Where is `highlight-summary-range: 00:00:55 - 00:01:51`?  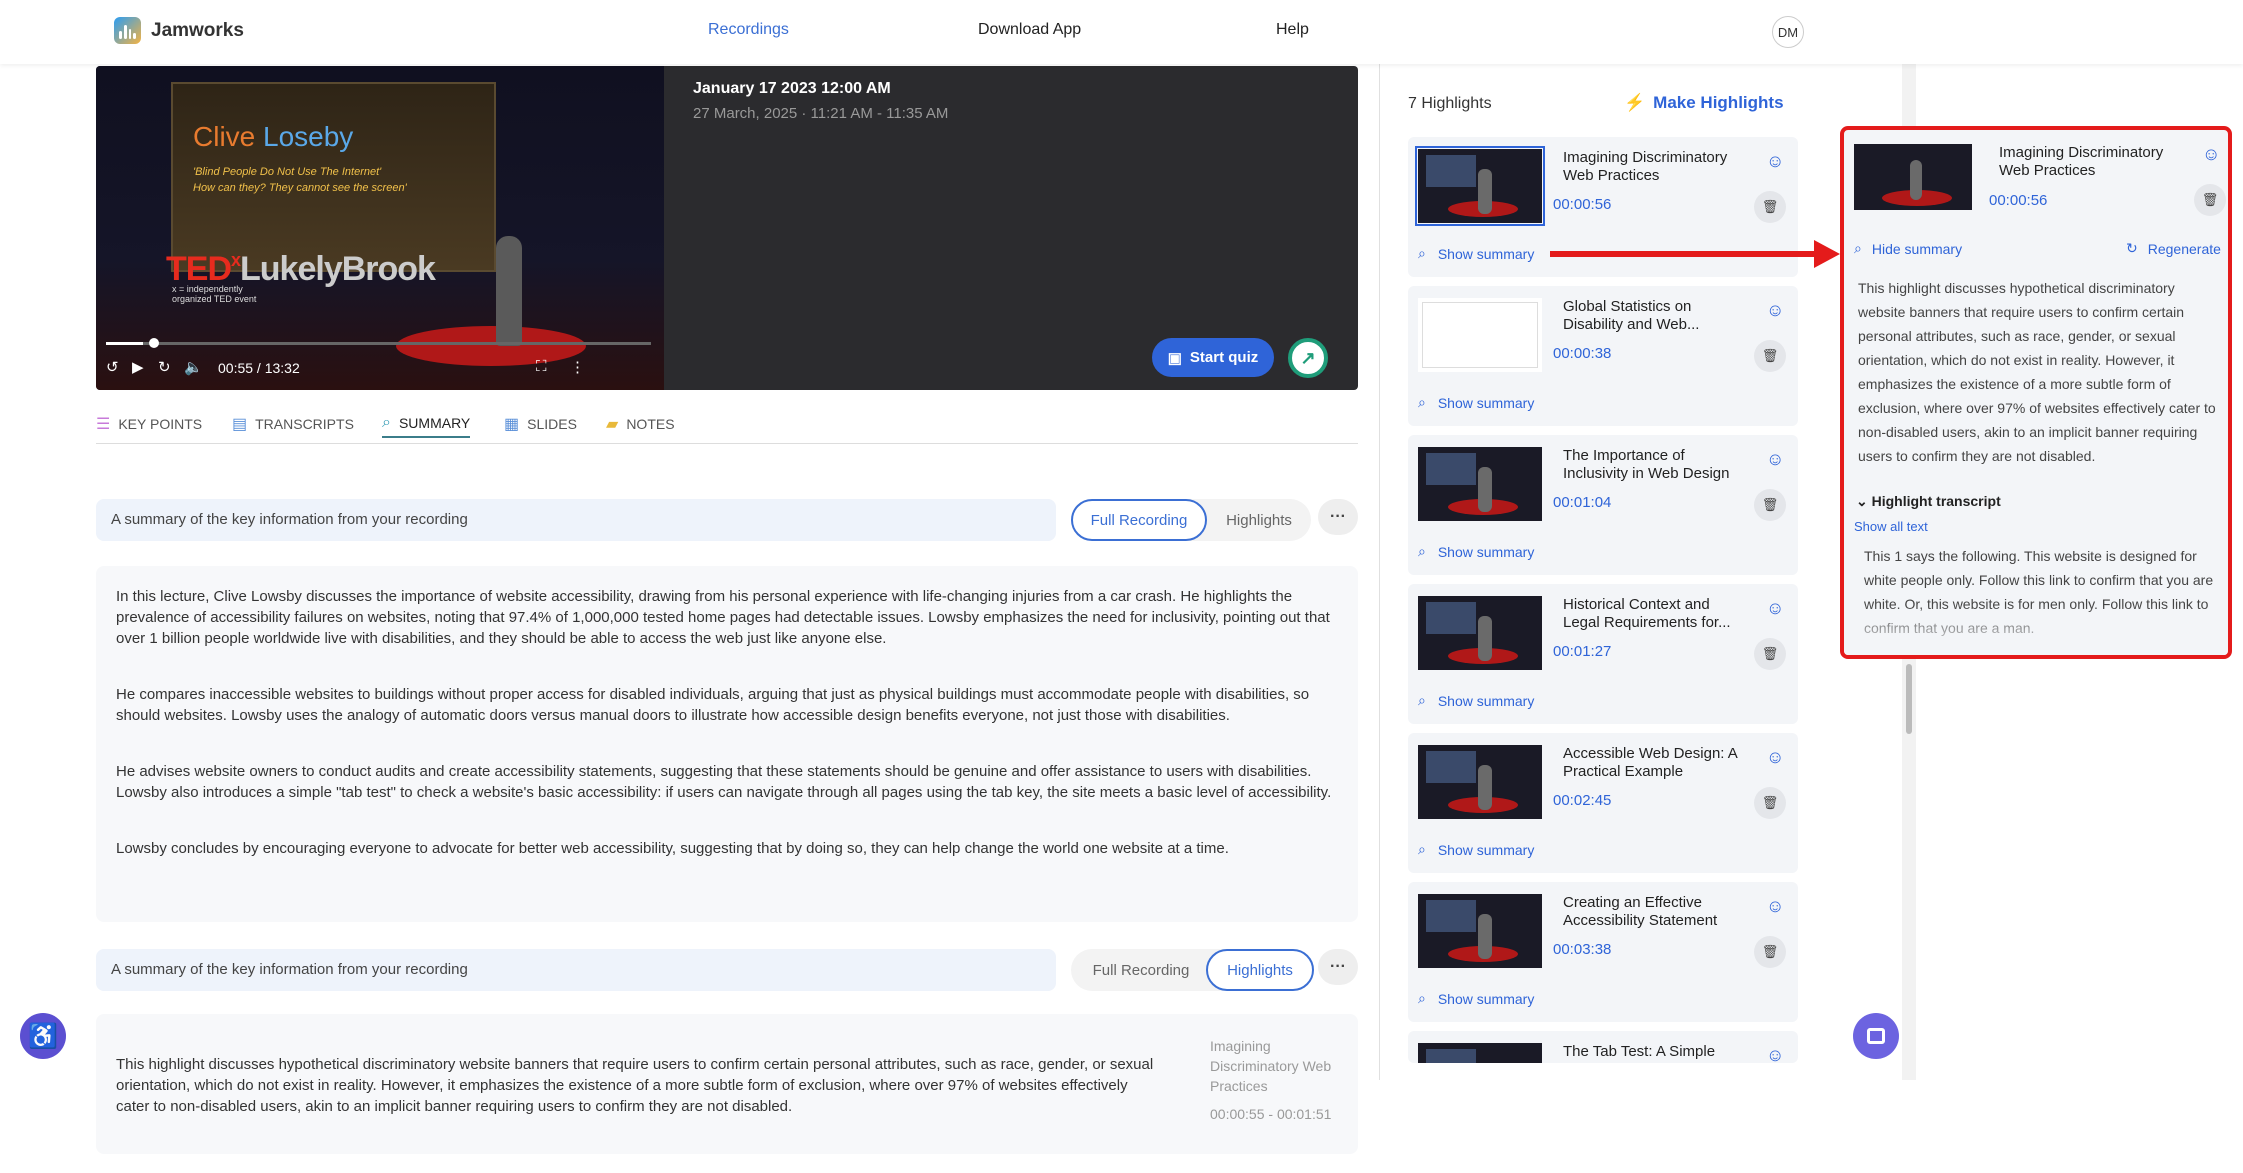 highlight-summary-range: 00:00:55 - 00:01:51 is located at coordinates (1271, 1114).